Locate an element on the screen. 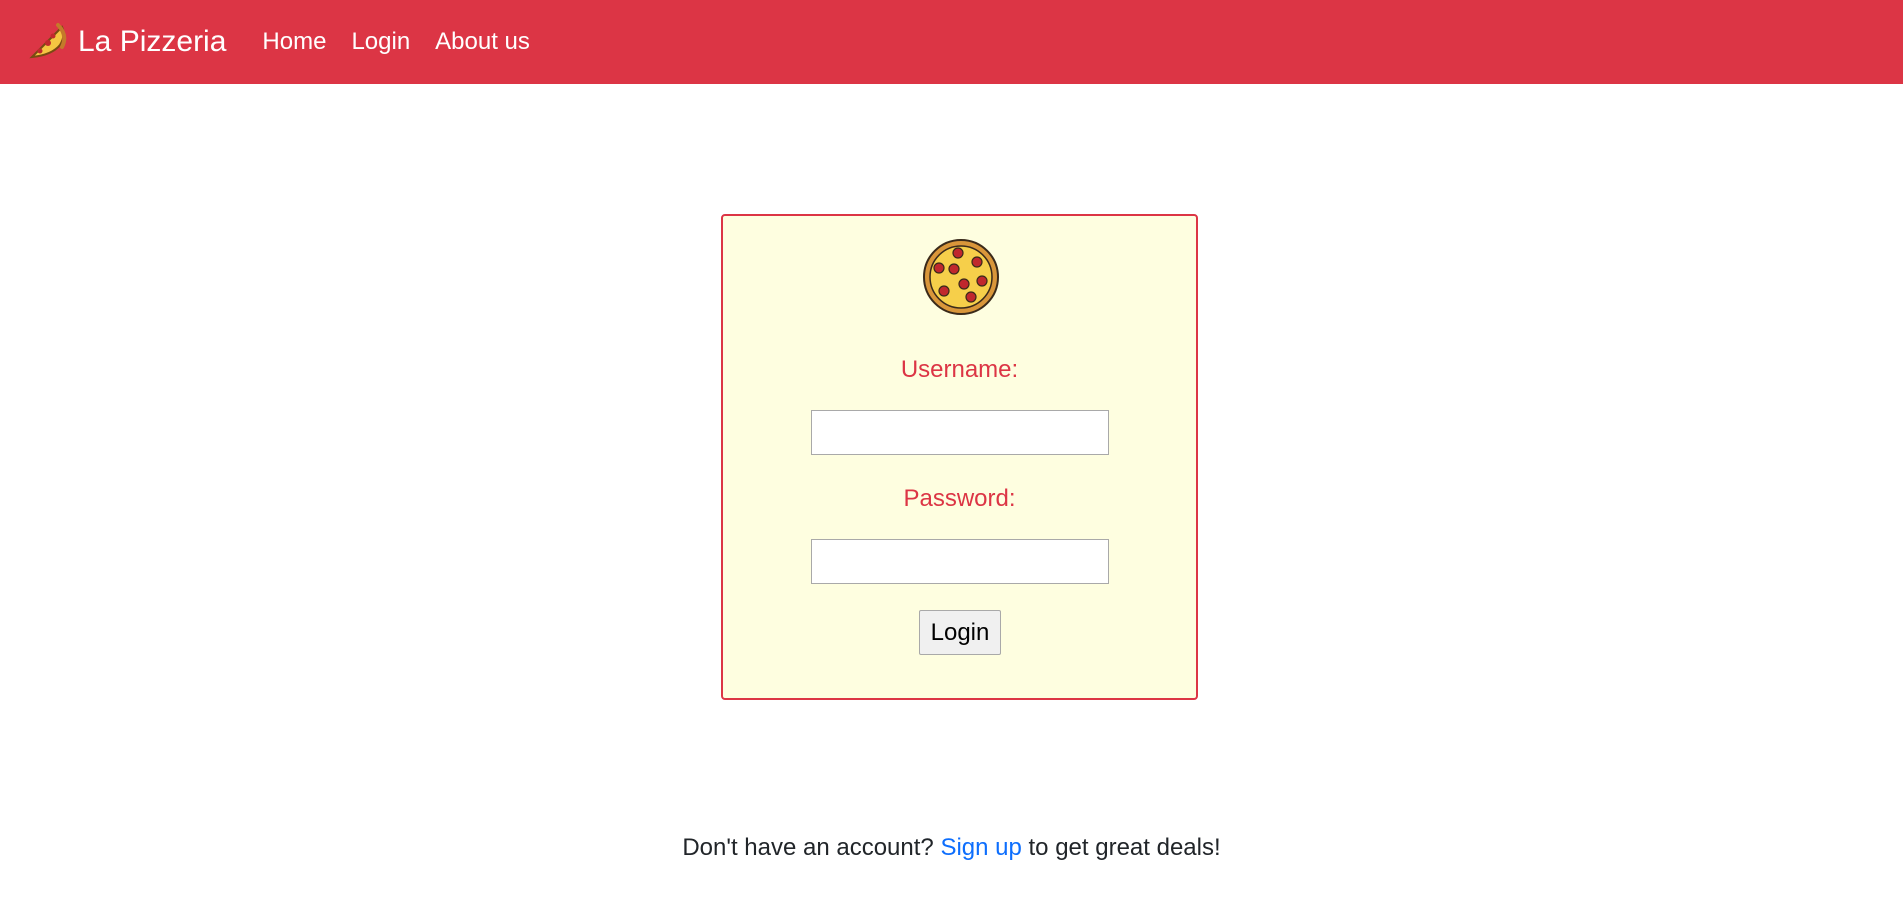  pizza-slice-icon is located at coordinates (48, 41).